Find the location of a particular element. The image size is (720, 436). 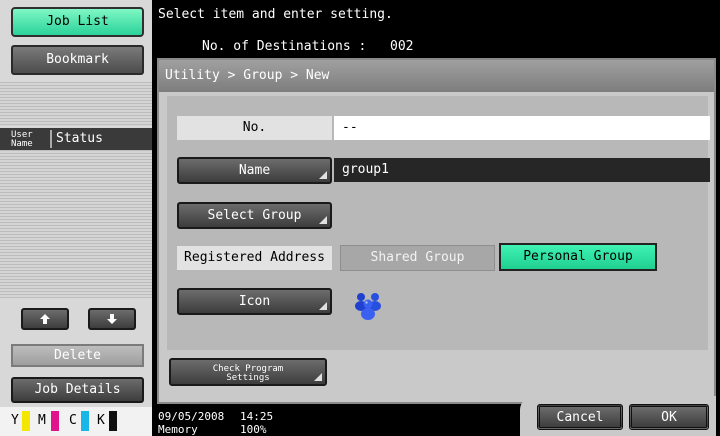

name-value: group1 is located at coordinates (522, 170).